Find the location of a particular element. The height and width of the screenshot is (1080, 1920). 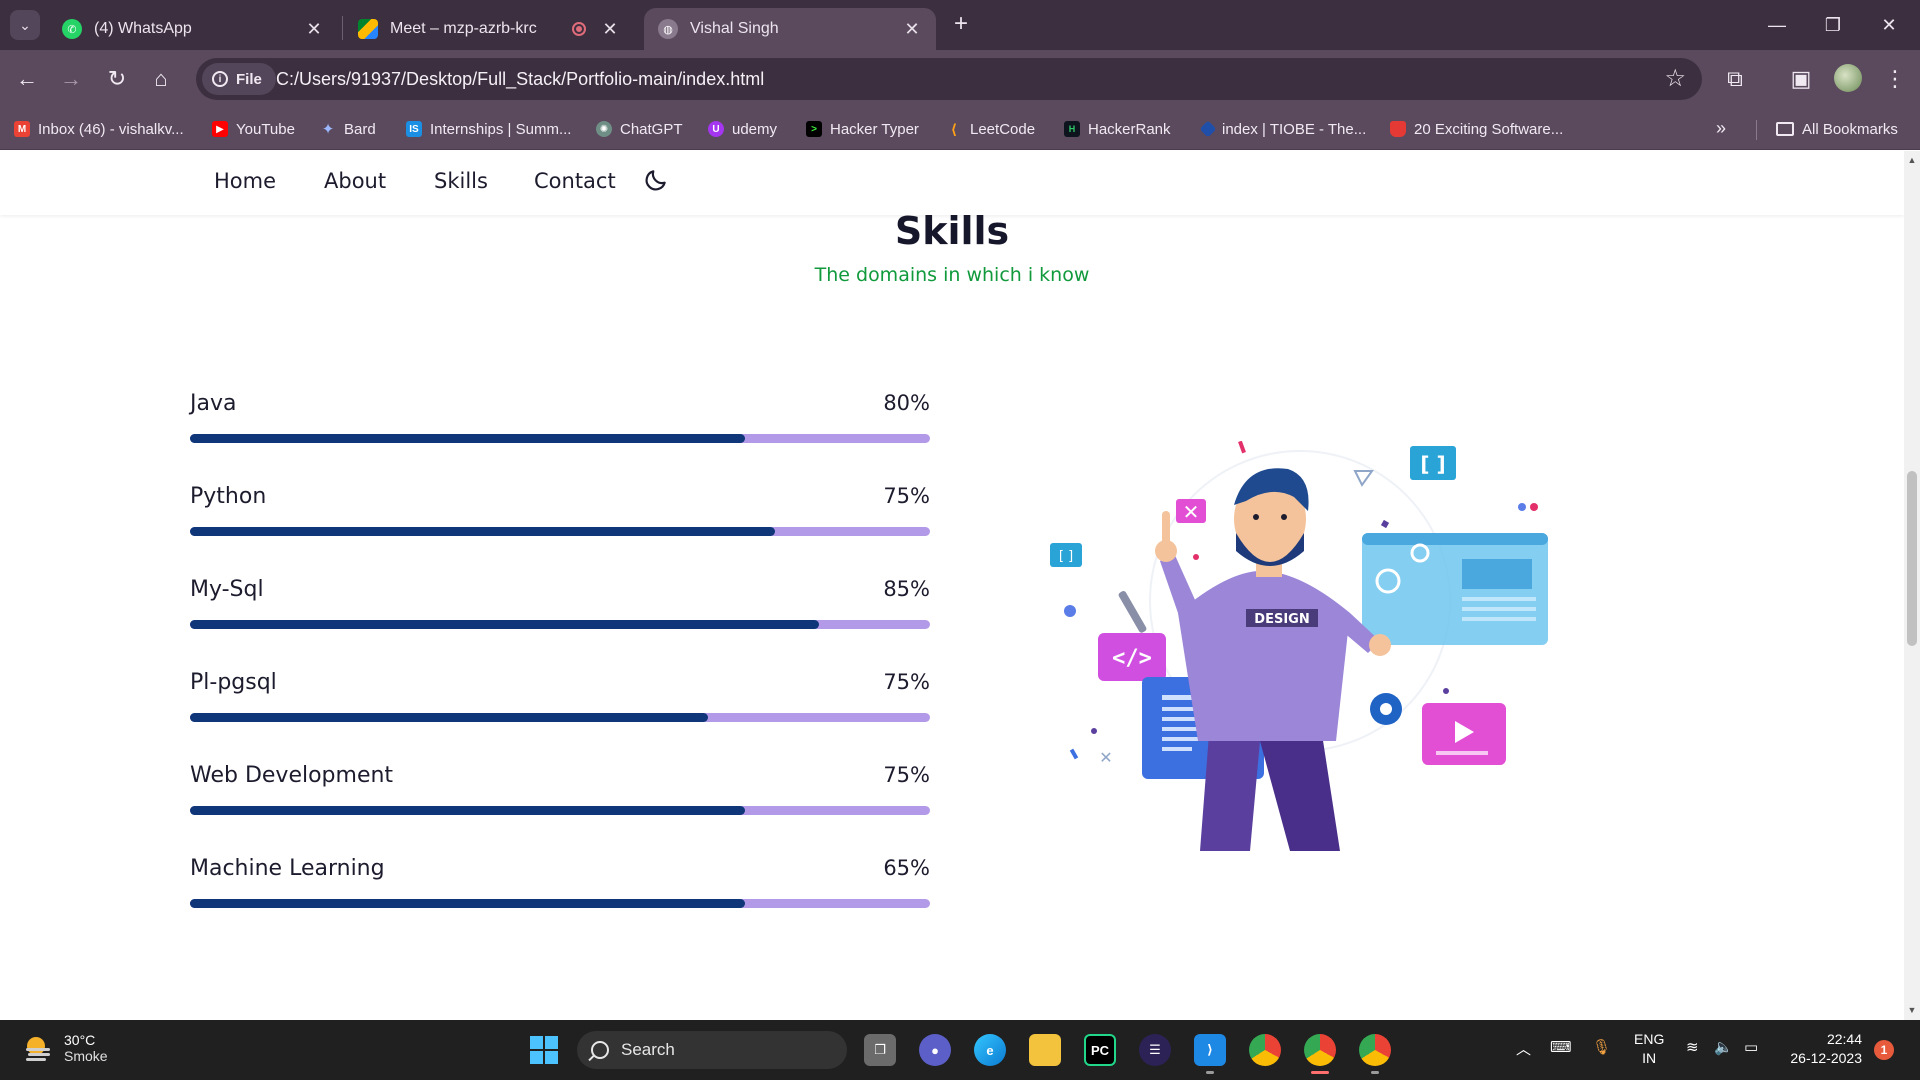

all-bookmarks: All Bookmarks is located at coordinates (1837, 129).